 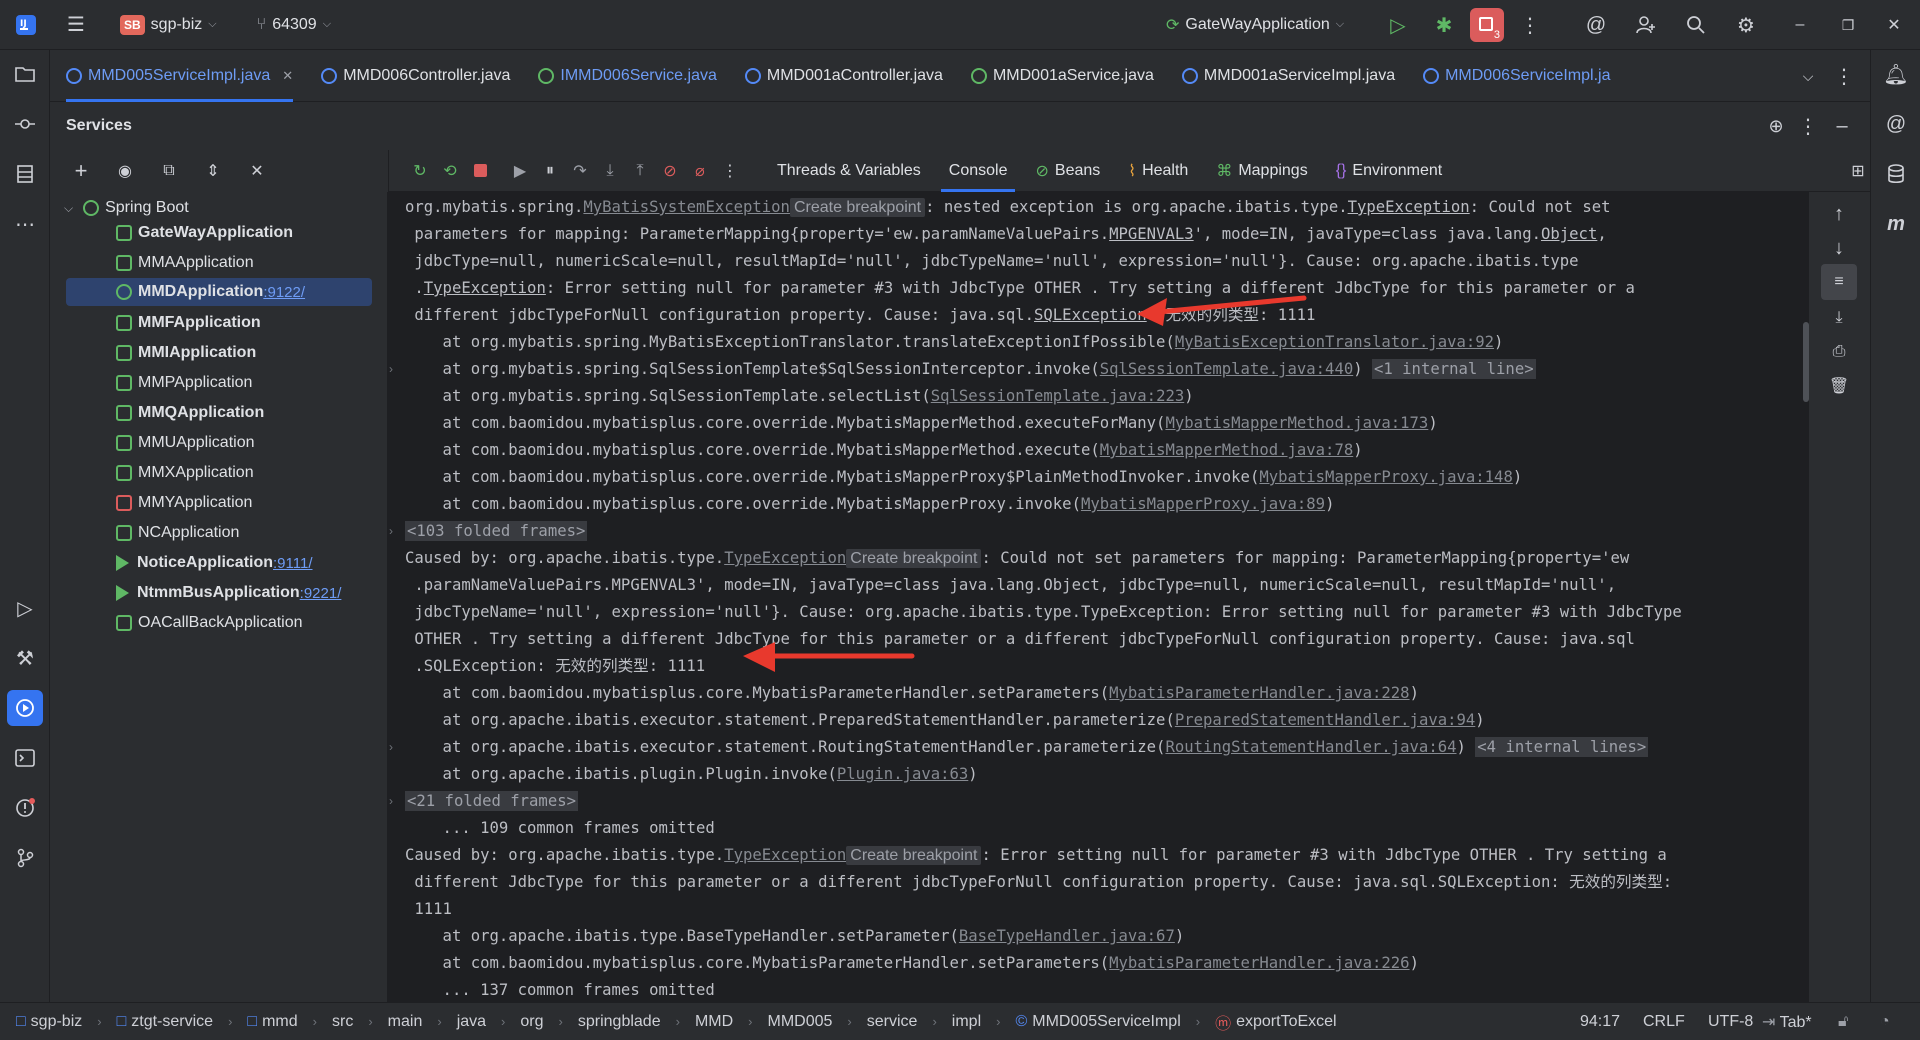 What do you see at coordinates (1398, 25) in the screenshot?
I see `run-icon: ▷` at bounding box center [1398, 25].